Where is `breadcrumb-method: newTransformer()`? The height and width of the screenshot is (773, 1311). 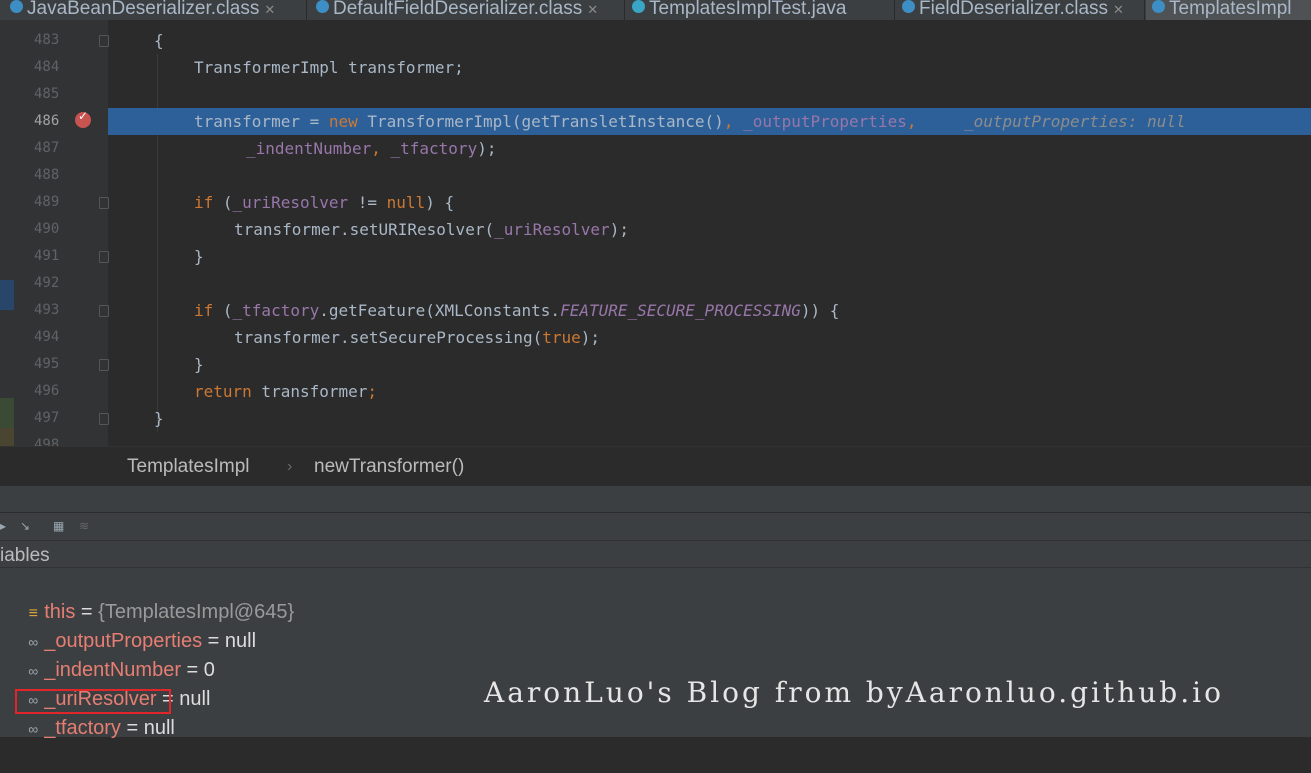
breadcrumb-method: newTransformer() is located at coordinates (389, 467).